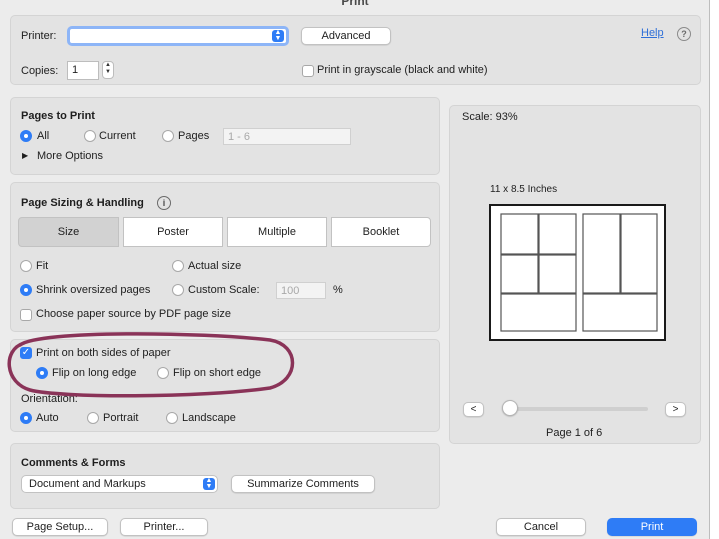 The width and height of the screenshot is (719, 539). What do you see at coordinates (42, 266) in the screenshot?
I see `fit-label: Fit` at bounding box center [42, 266].